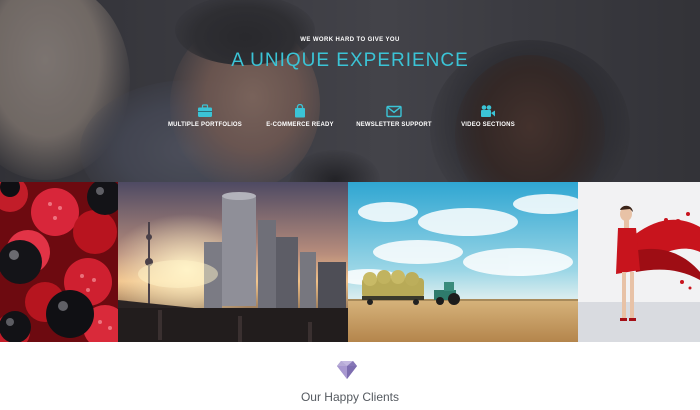  I want to click on hero-subtitle: WE WORK HARD TO GIVE YOU, so click(350, 40).